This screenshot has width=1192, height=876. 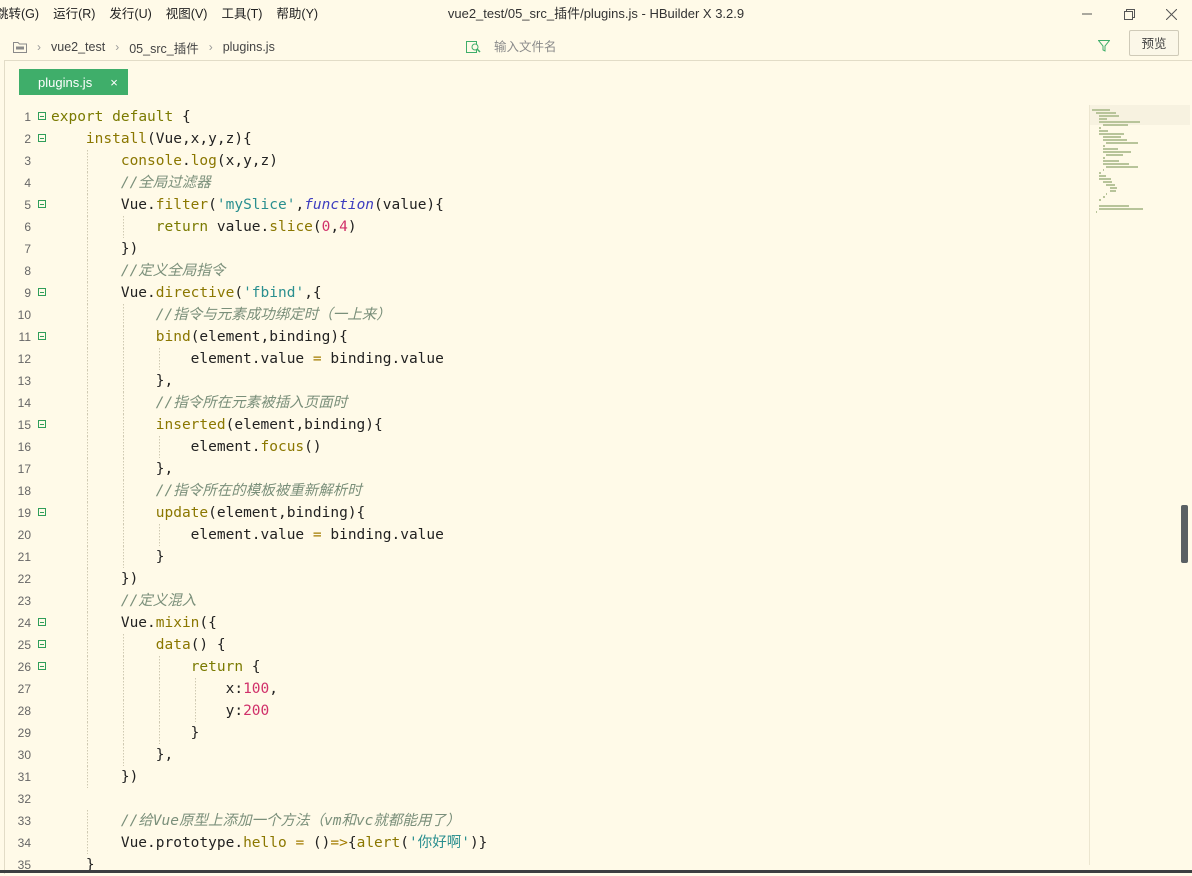 I want to click on code-line: 2 install(Vue,x,y,z){, so click(x=545, y=139).